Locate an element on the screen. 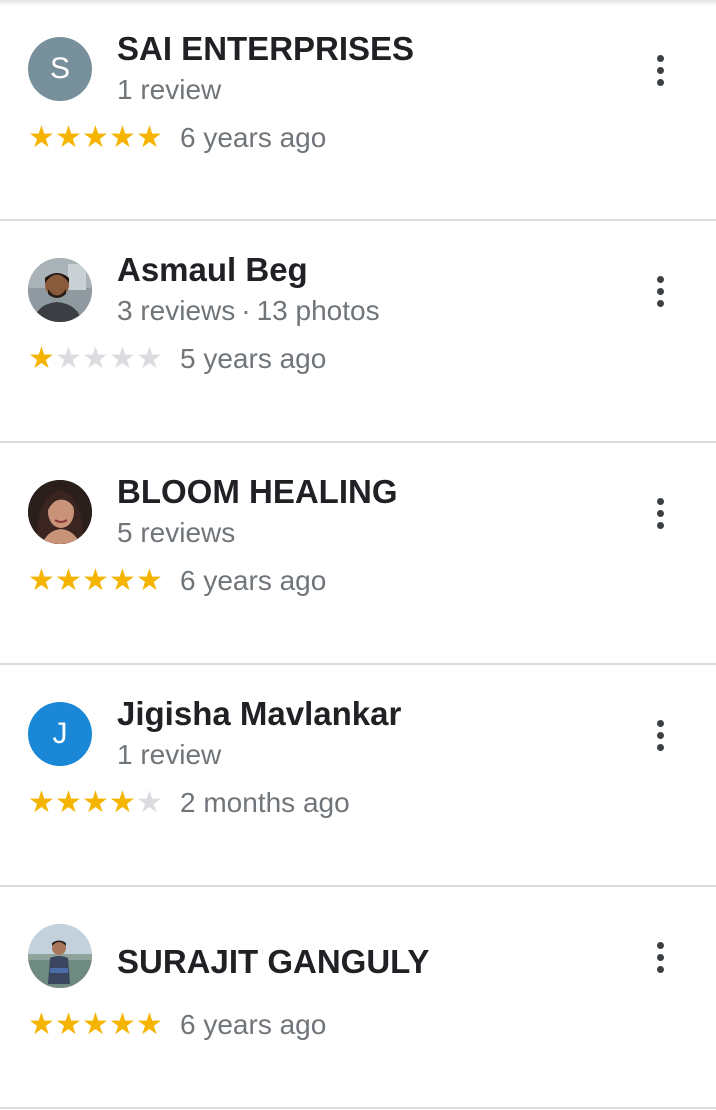 The image size is (716, 1110). review-date: 2 months ago is located at coordinates (265, 802).